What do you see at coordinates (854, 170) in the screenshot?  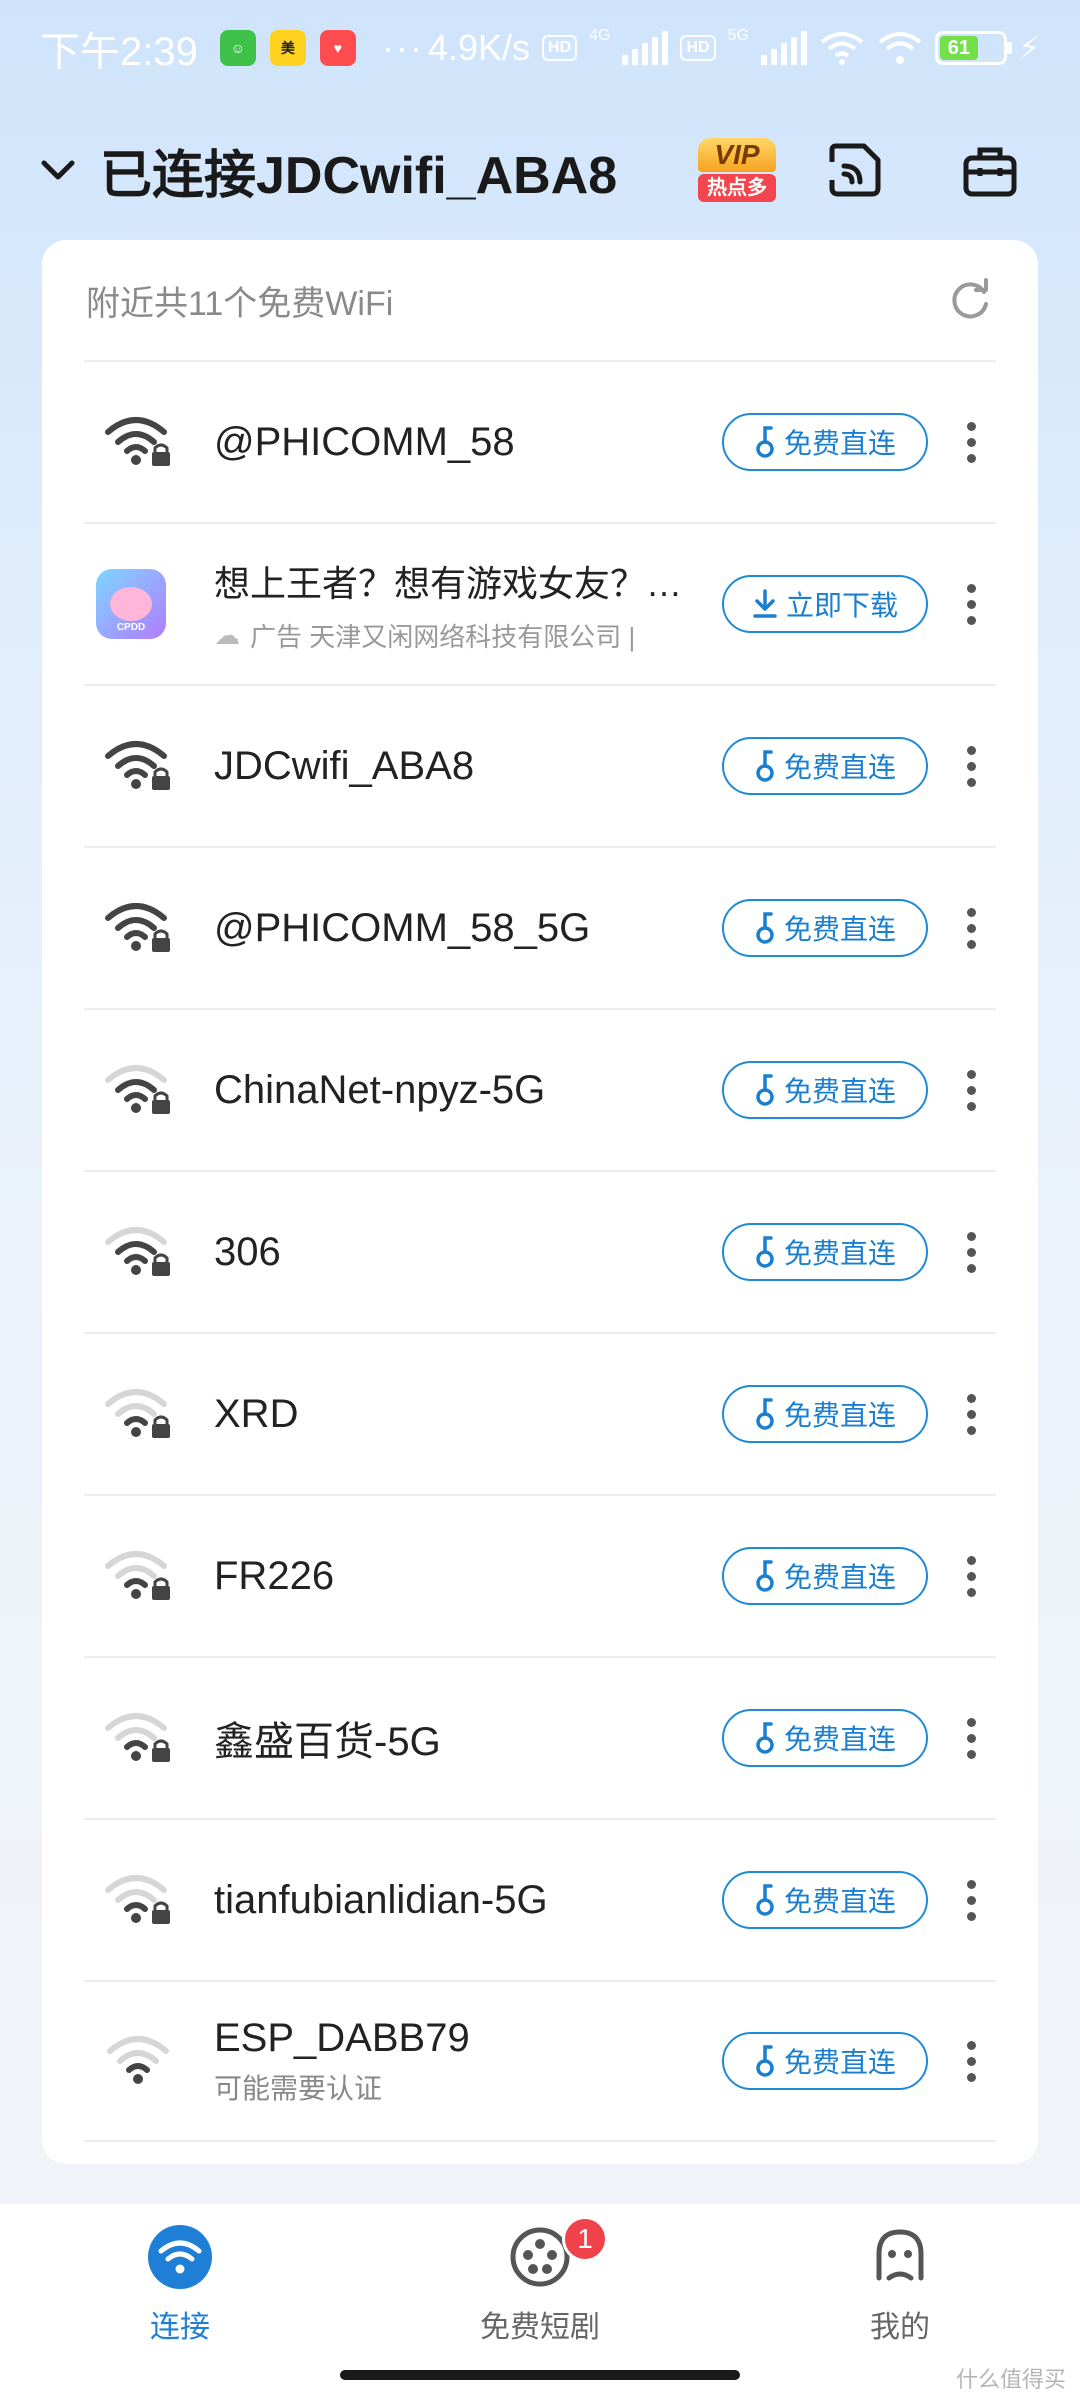 I see `speedtest-button` at bounding box center [854, 170].